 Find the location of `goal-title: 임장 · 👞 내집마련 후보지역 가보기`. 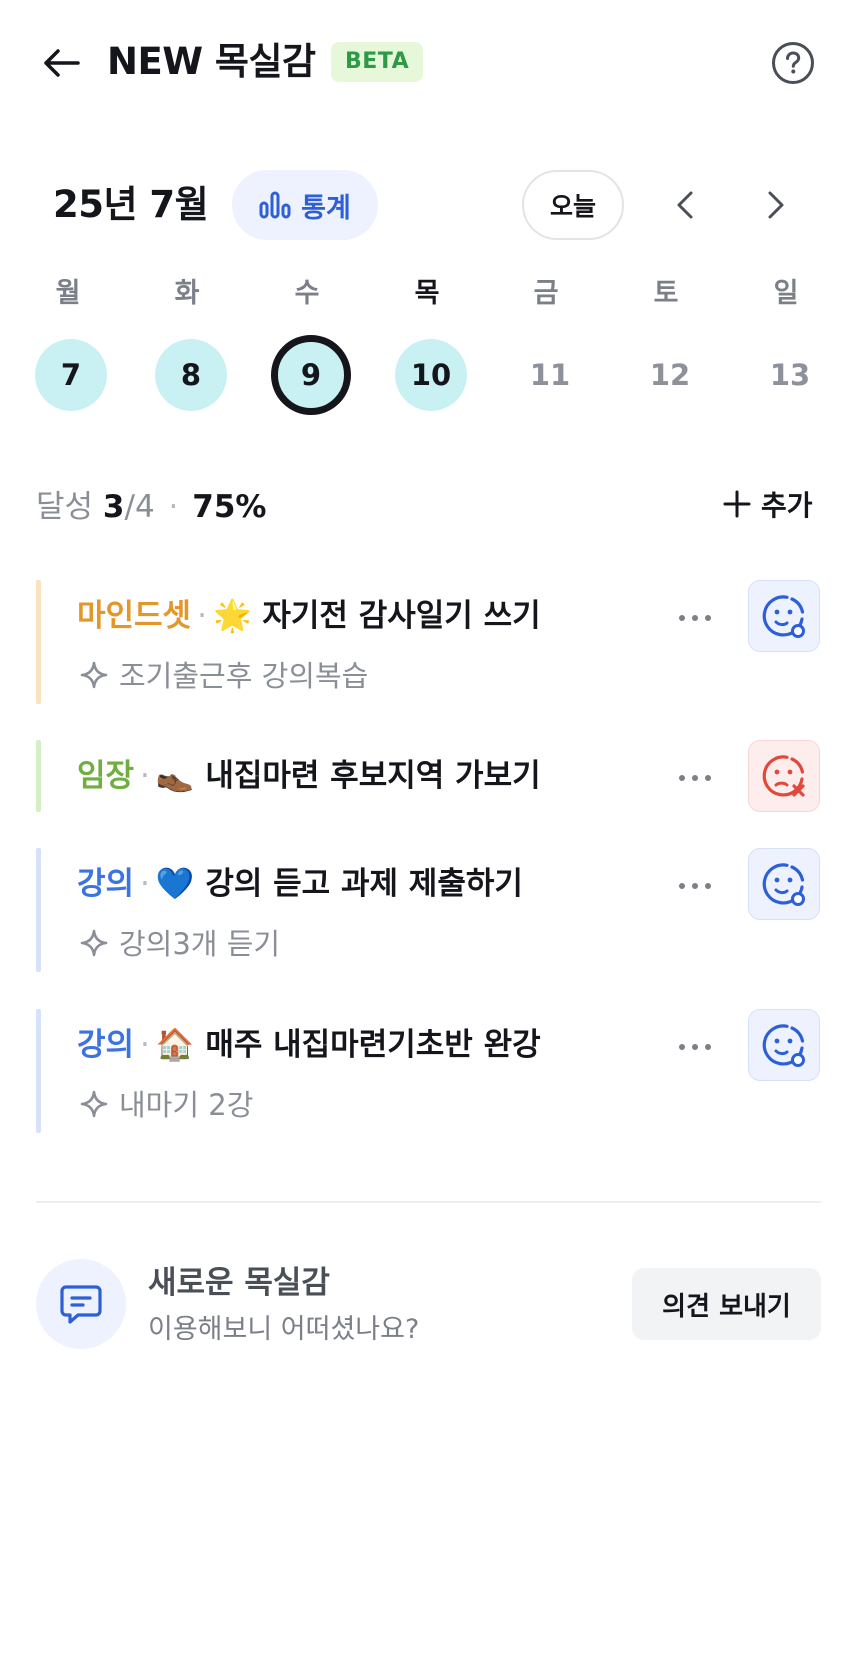

goal-title: 임장 · 👞 내집마련 후보지역 가보기 is located at coordinates (309, 776).